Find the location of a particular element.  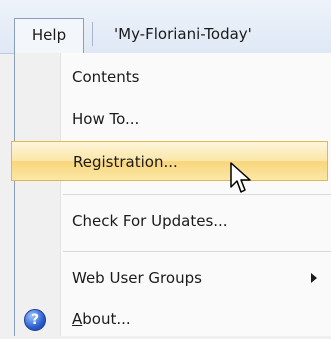

help-circle-icon: ? is located at coordinates (35, 320).